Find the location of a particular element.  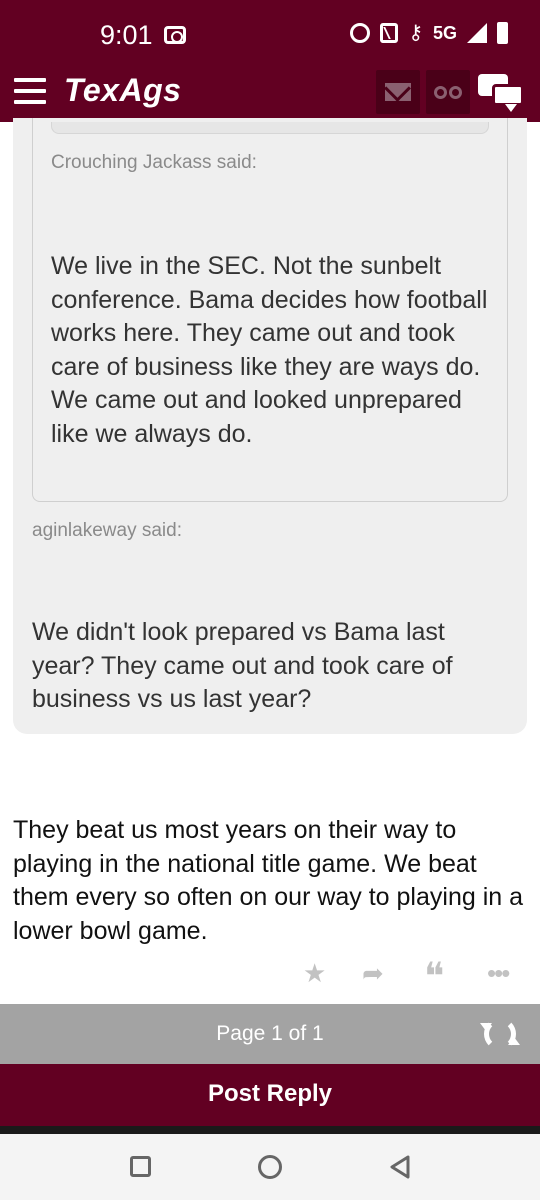

signal-icon is located at coordinates (477, 33).